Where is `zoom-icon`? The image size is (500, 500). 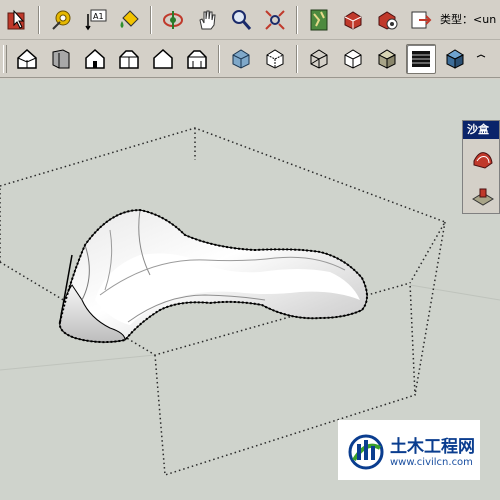 zoom-icon is located at coordinates (242, 19).